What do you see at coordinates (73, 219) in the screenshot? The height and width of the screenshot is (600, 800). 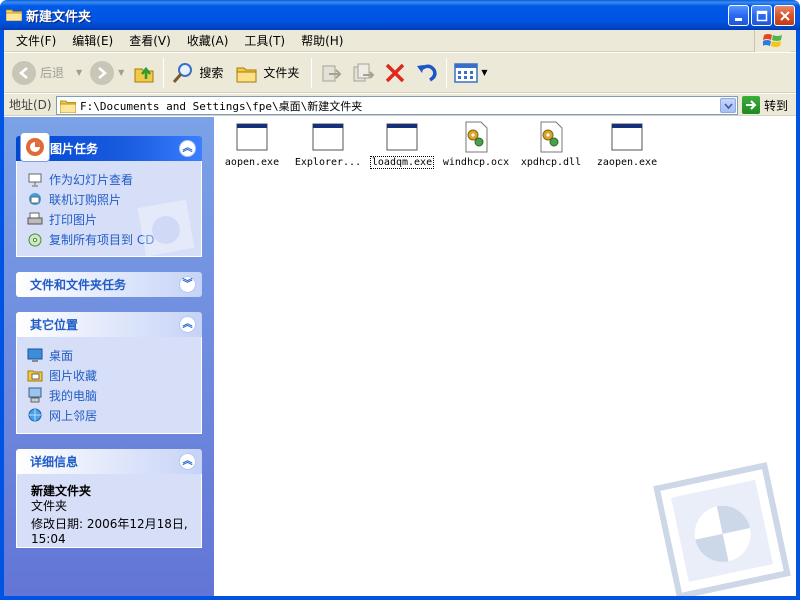 I see `task-print-pictures-label: 打印图片` at bounding box center [73, 219].